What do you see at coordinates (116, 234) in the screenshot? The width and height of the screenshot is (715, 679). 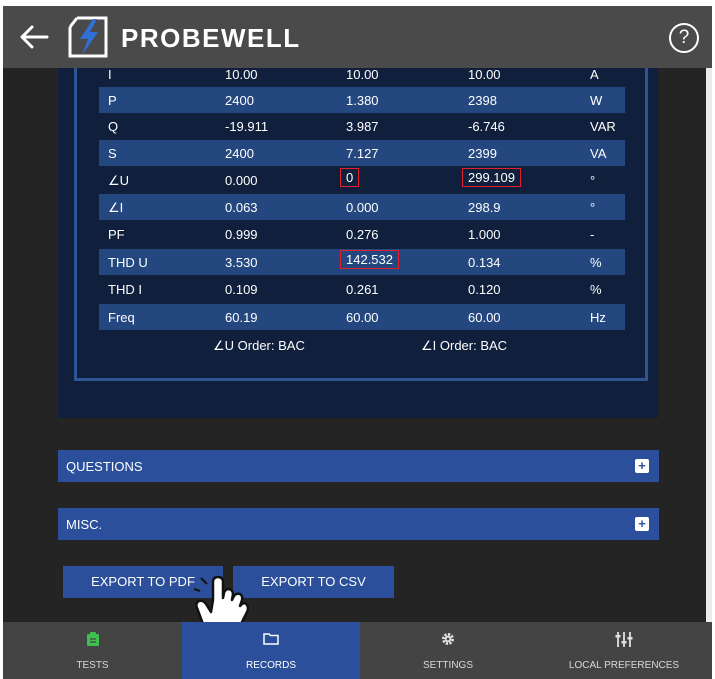 I see `row-label: PF` at bounding box center [116, 234].